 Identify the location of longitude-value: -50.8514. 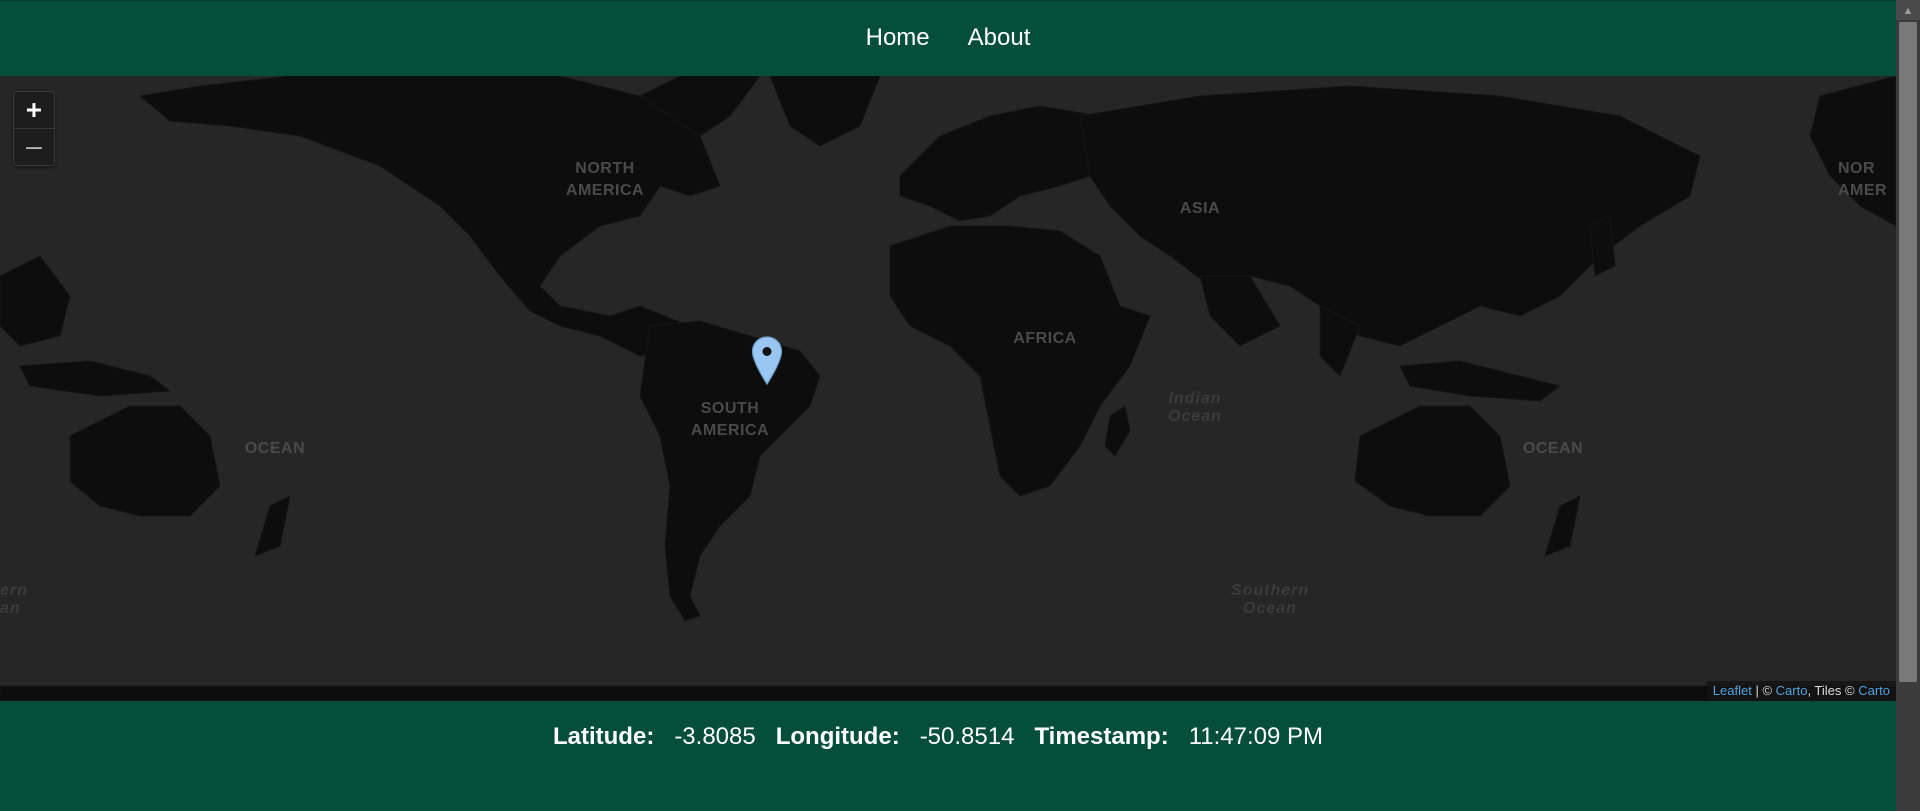
(967, 736).